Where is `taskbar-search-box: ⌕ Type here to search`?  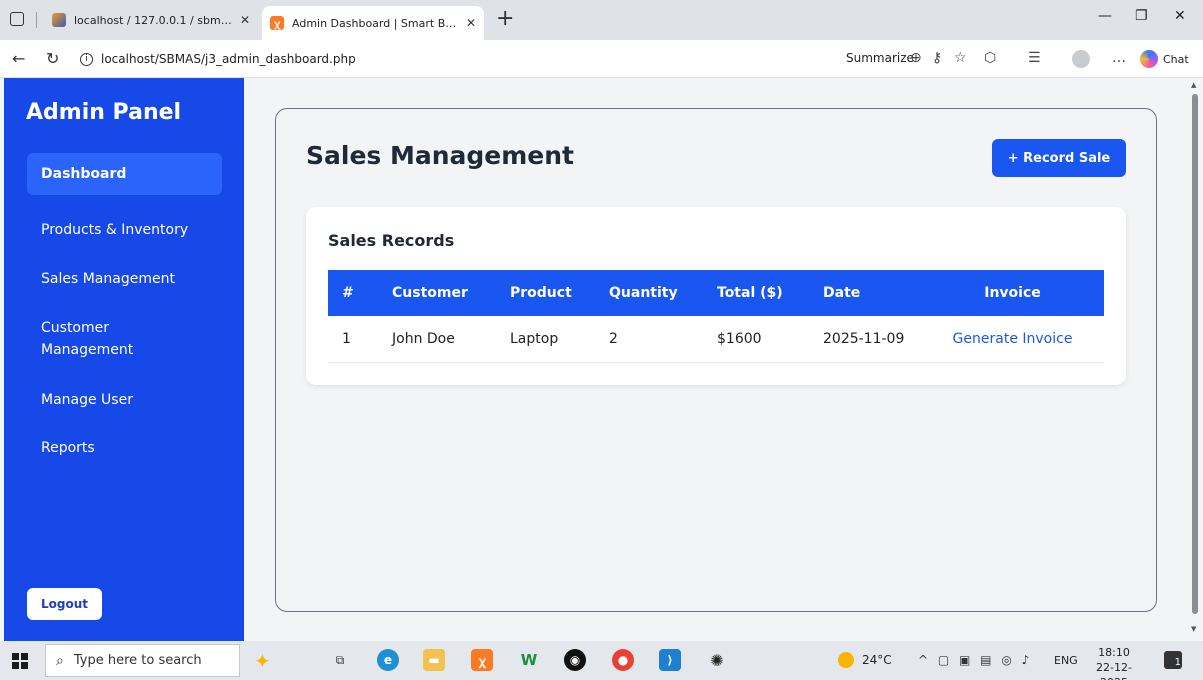 taskbar-search-box: ⌕ Type here to search is located at coordinates (142, 660).